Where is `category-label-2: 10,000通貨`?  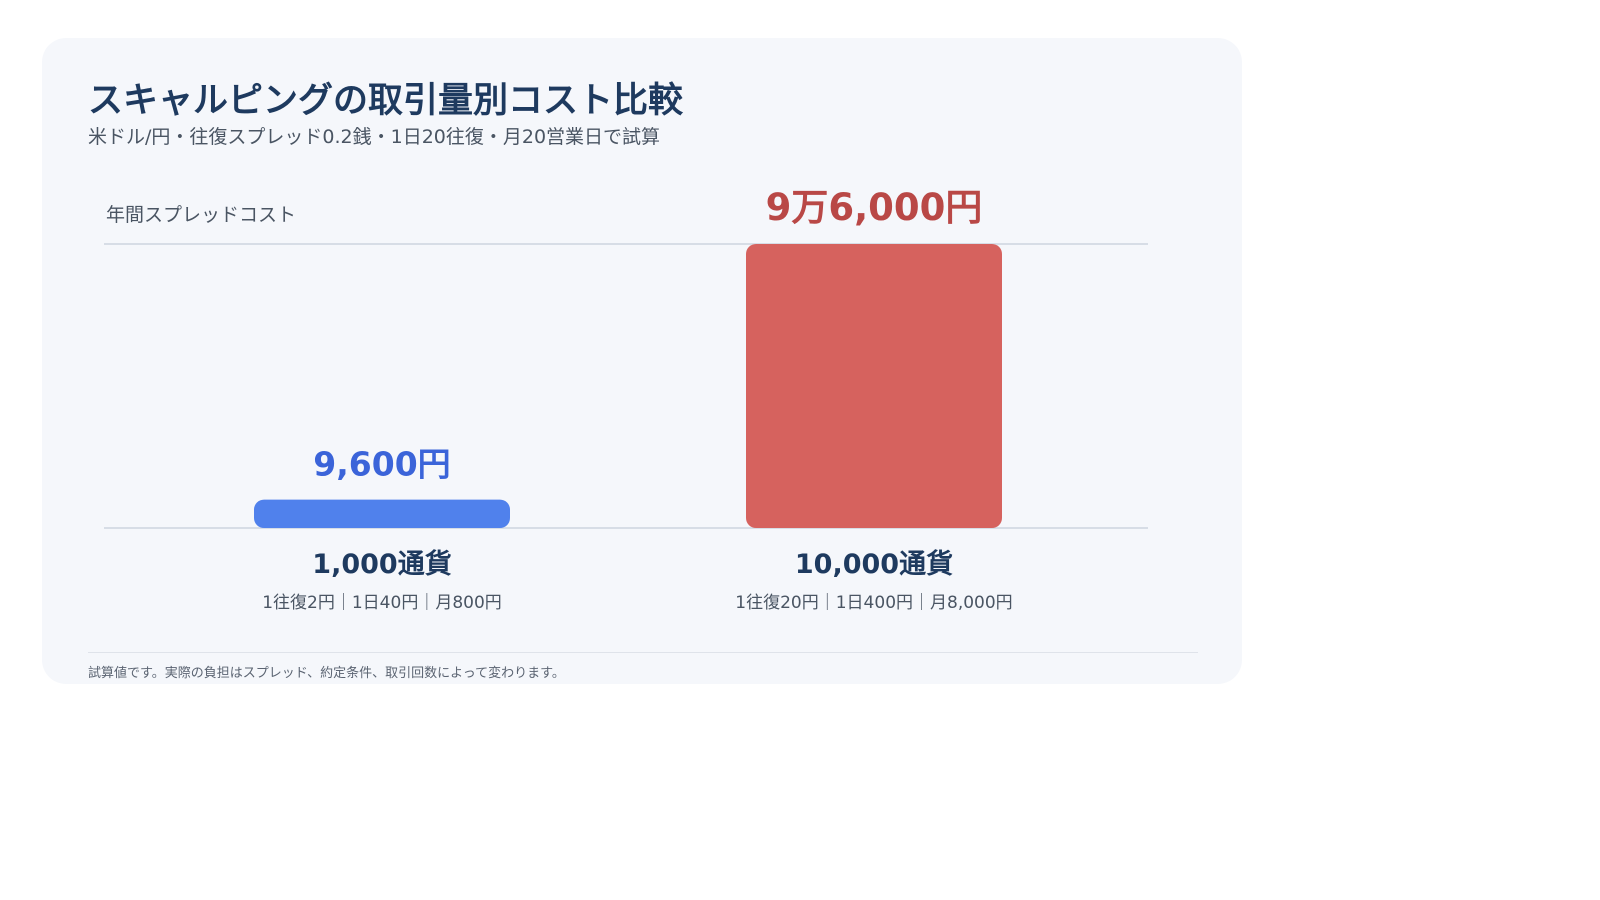 category-label-2: 10,000通貨 is located at coordinates (874, 564).